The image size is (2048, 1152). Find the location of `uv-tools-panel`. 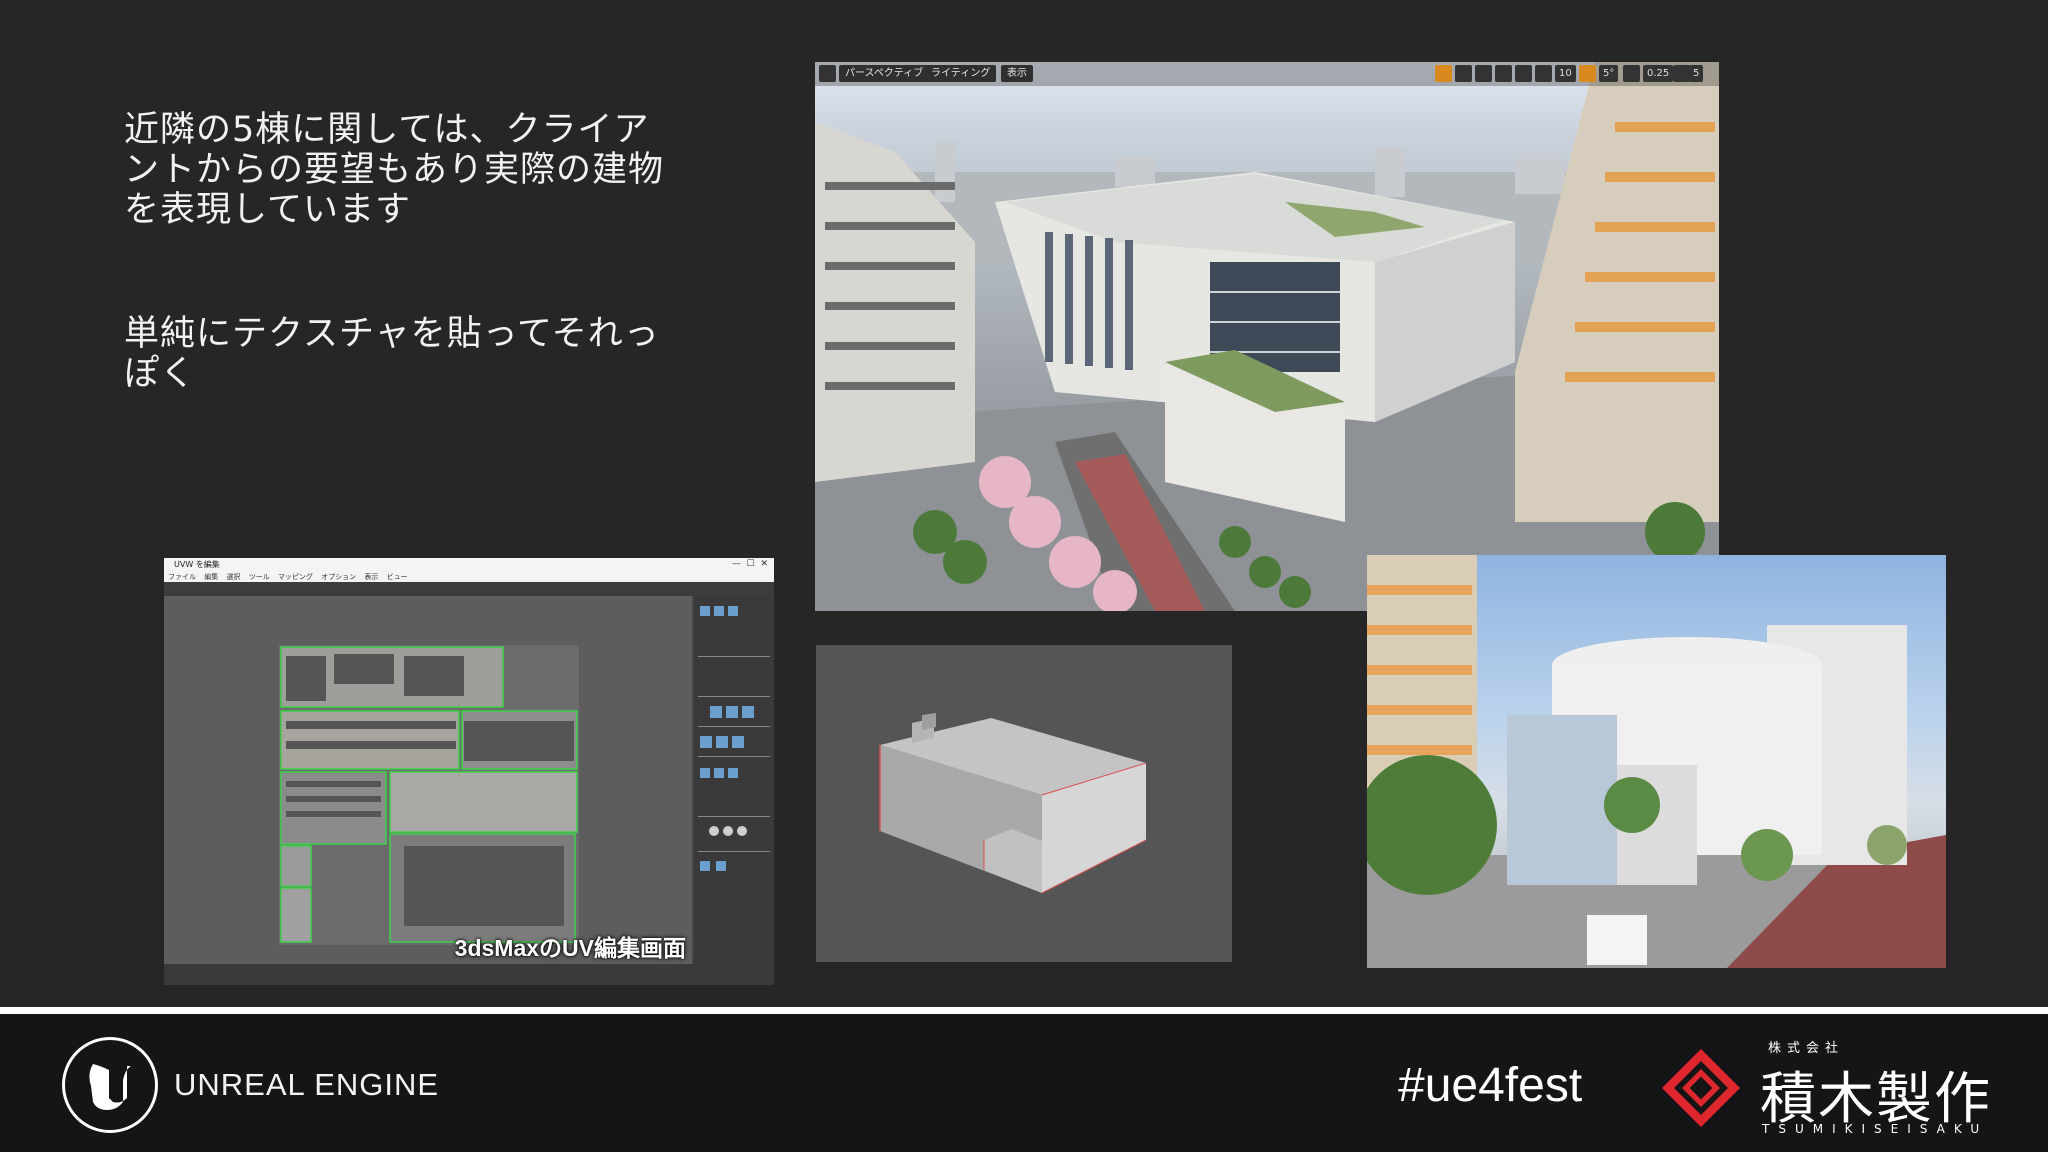

uv-tools-panel is located at coordinates (734, 780).